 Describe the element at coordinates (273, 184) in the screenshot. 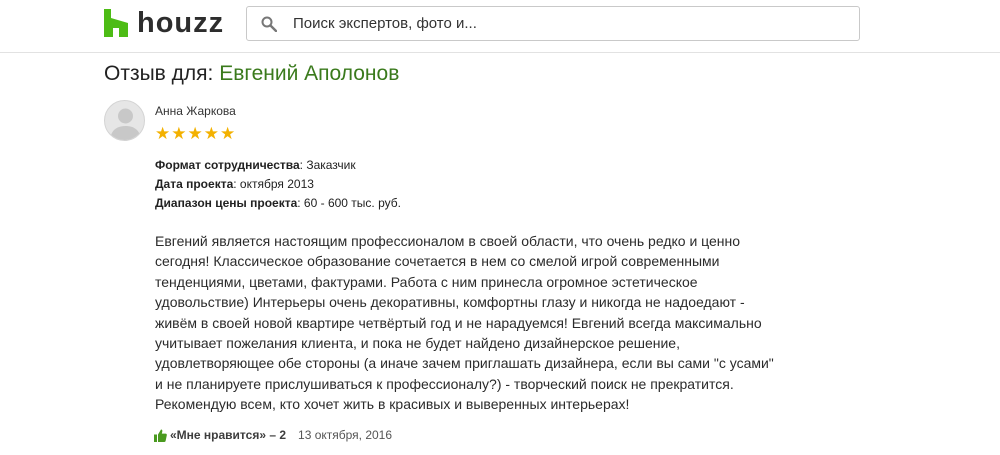

I see `meta-value: : октября 2013` at that location.